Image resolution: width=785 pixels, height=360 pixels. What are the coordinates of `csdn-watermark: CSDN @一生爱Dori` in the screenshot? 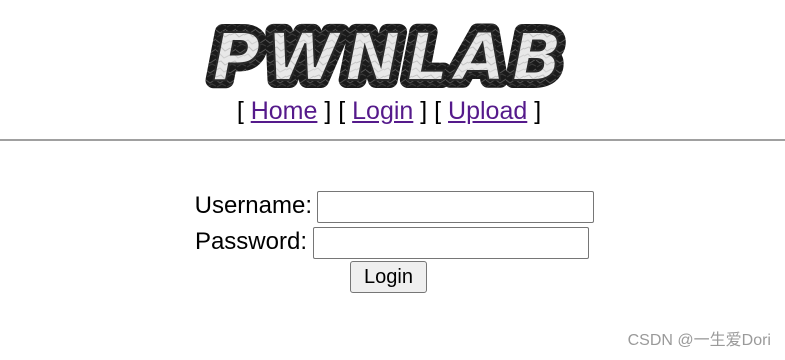 It's located at (699, 340).